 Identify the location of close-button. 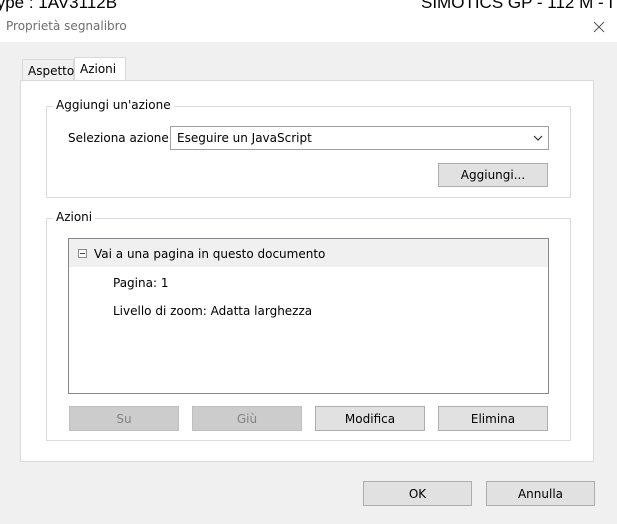
(599, 27).